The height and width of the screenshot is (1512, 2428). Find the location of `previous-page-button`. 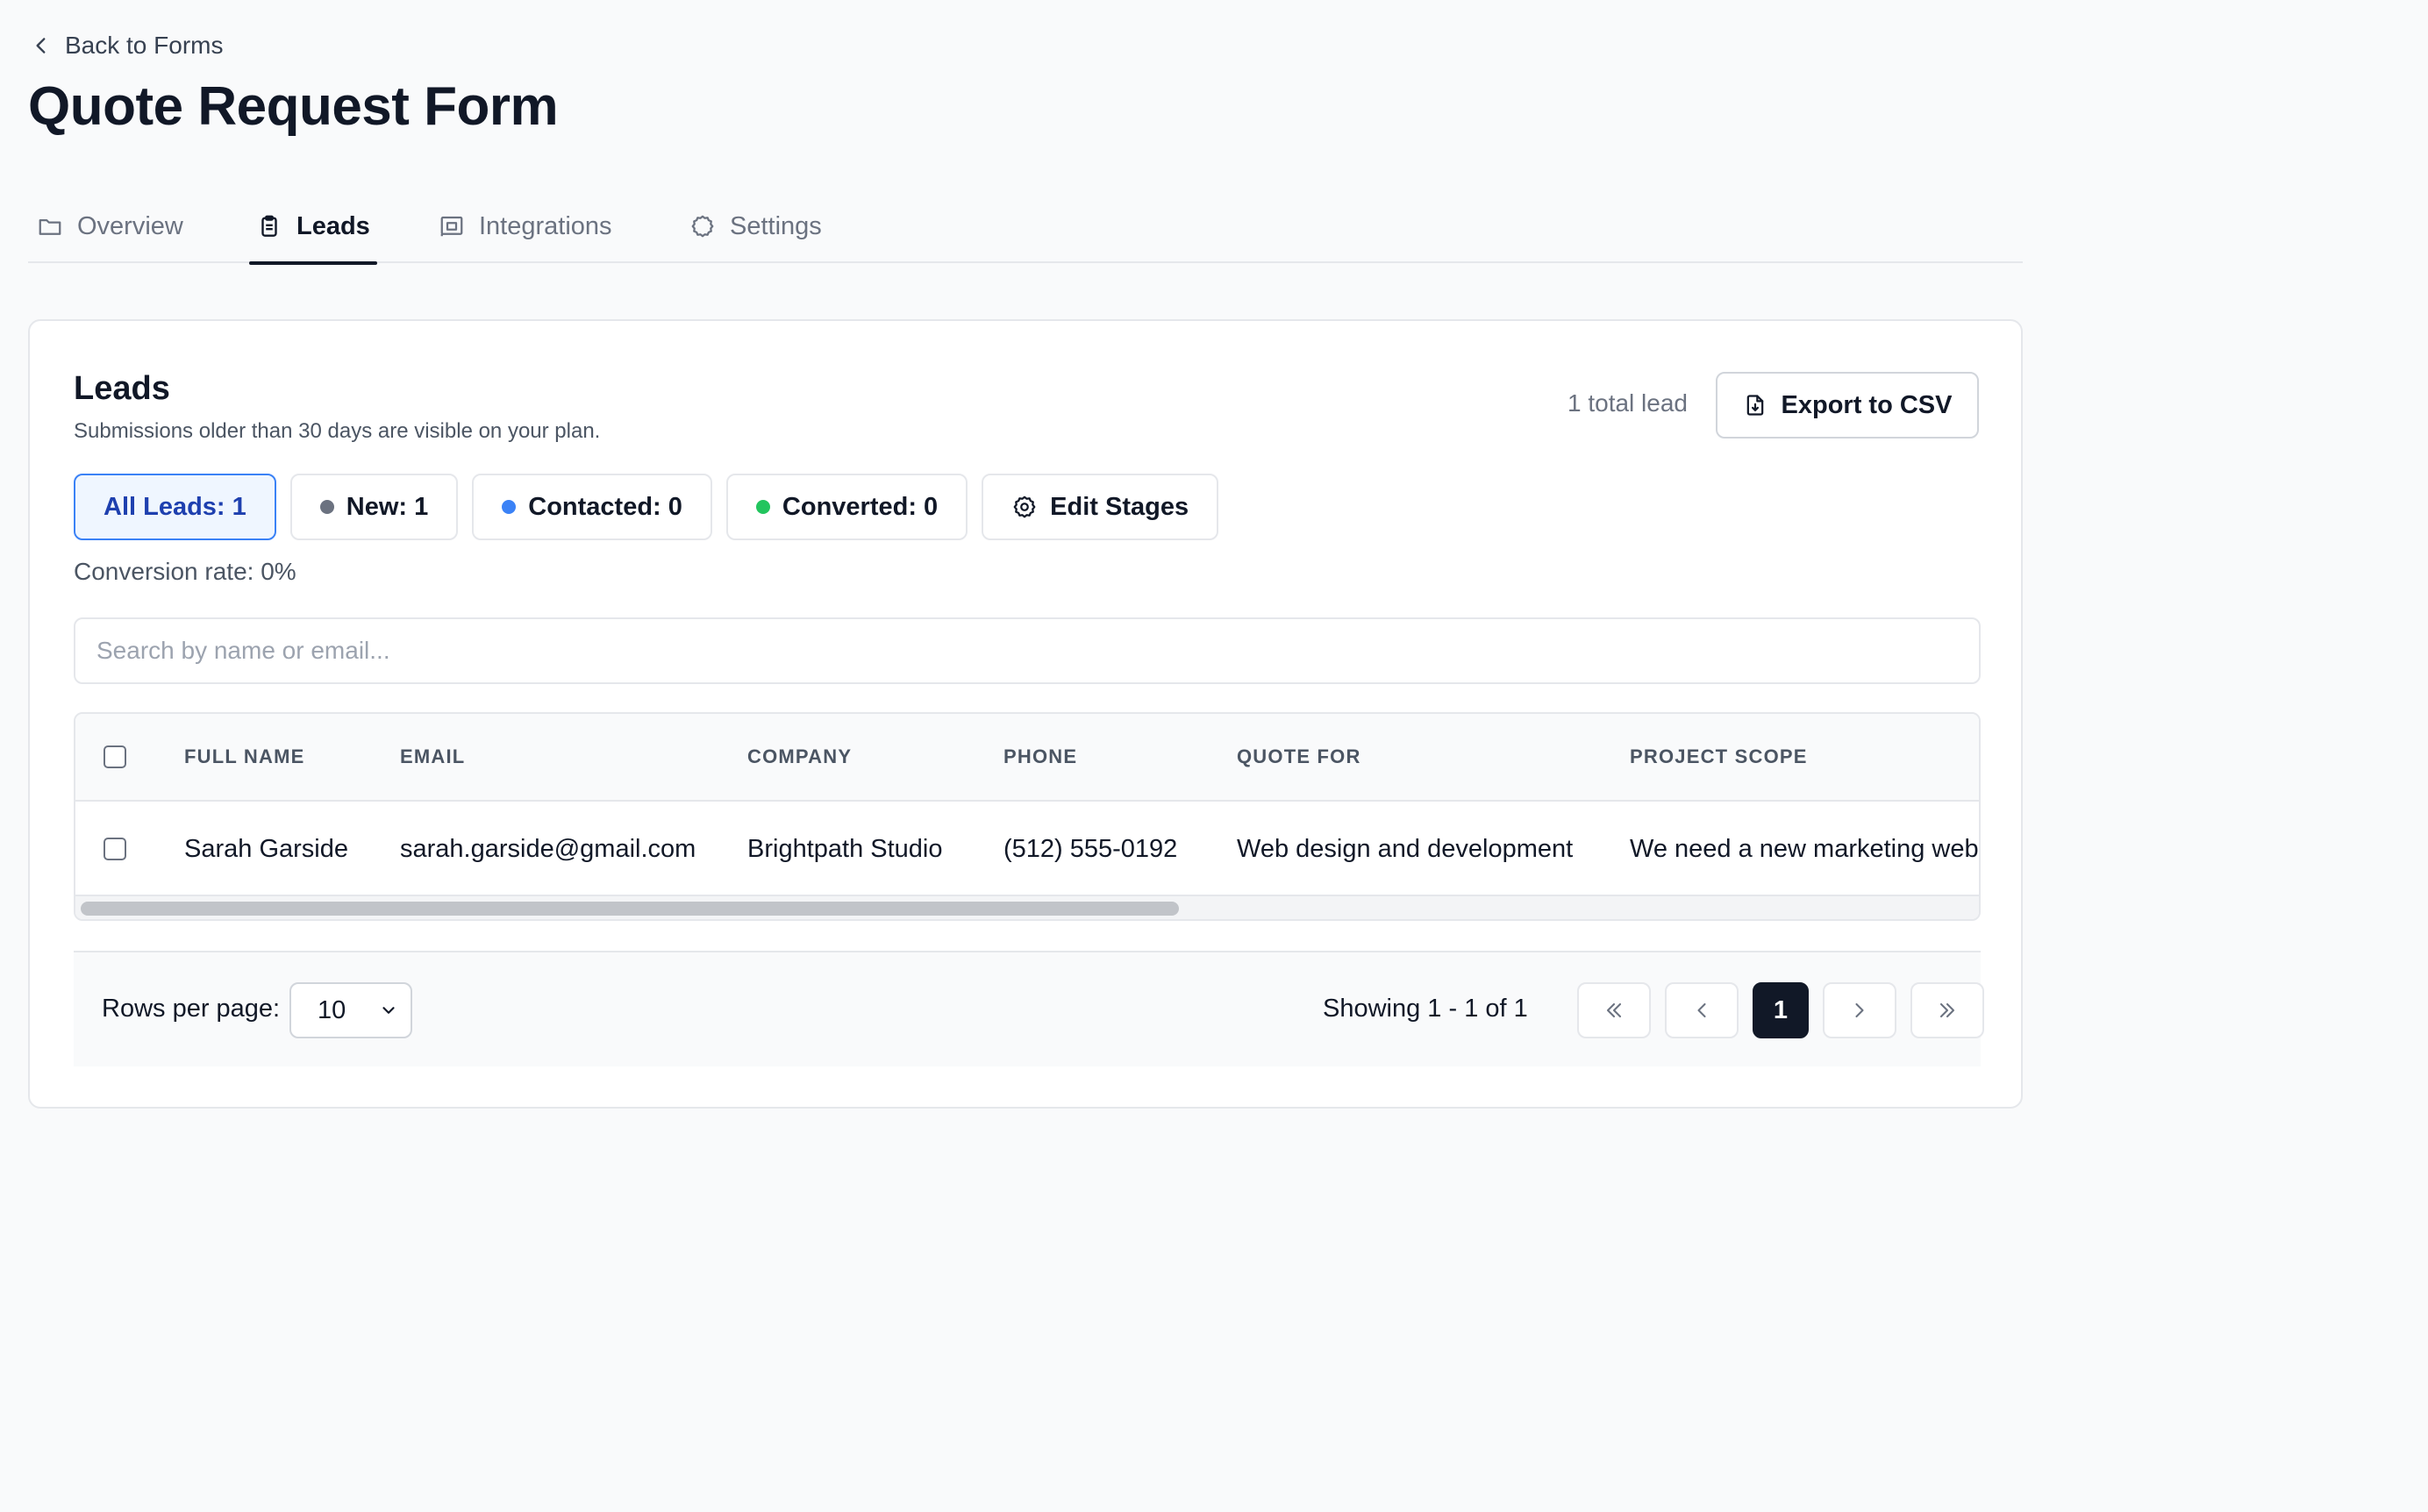

previous-page-button is located at coordinates (1702, 1010).